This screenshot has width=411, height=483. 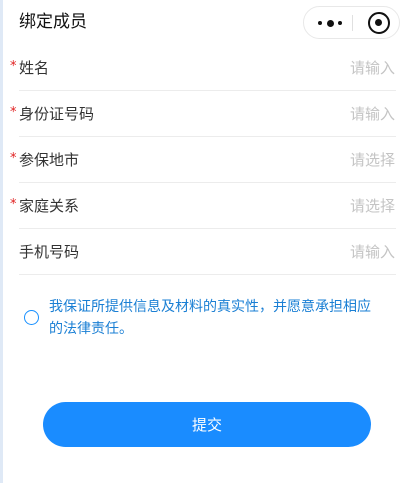 I want to click on row-divider, so click(x=207, y=274).